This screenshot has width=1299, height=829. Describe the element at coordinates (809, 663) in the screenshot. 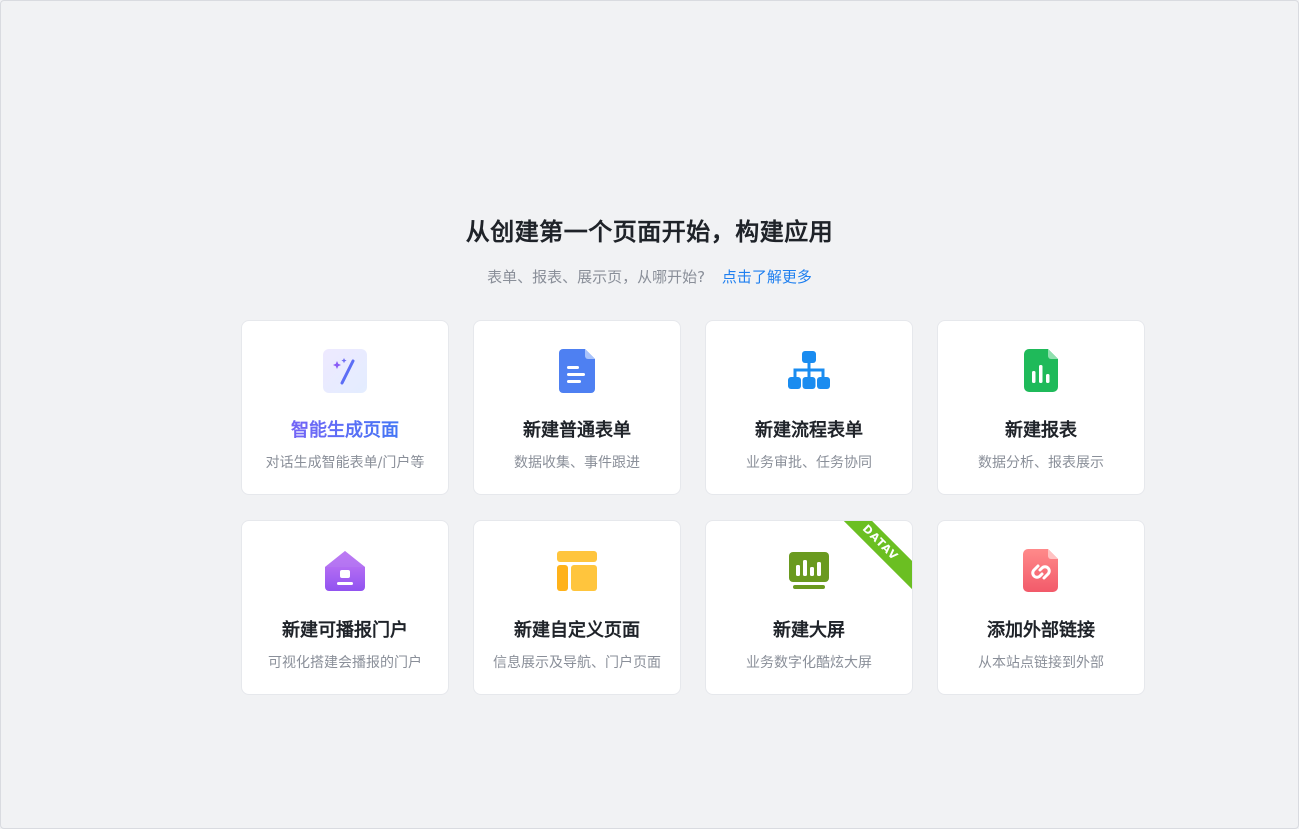

I see `card-description: 业务数字化酷炫大屏` at that location.